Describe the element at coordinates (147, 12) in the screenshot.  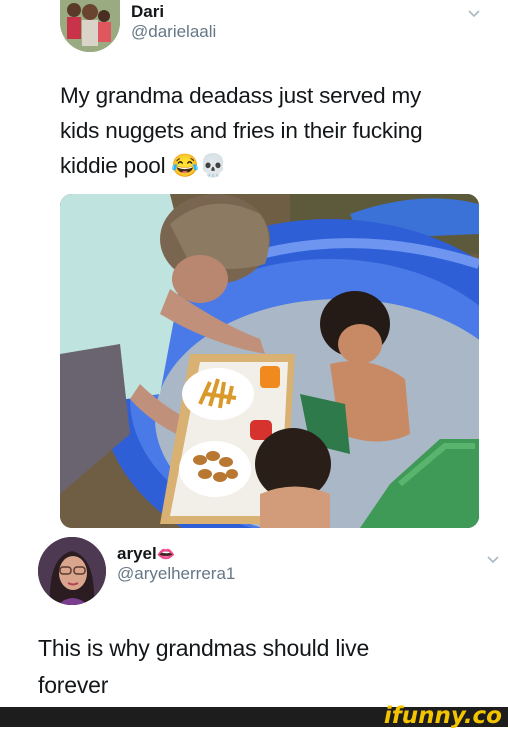
I see `author-name: Dari` at that location.